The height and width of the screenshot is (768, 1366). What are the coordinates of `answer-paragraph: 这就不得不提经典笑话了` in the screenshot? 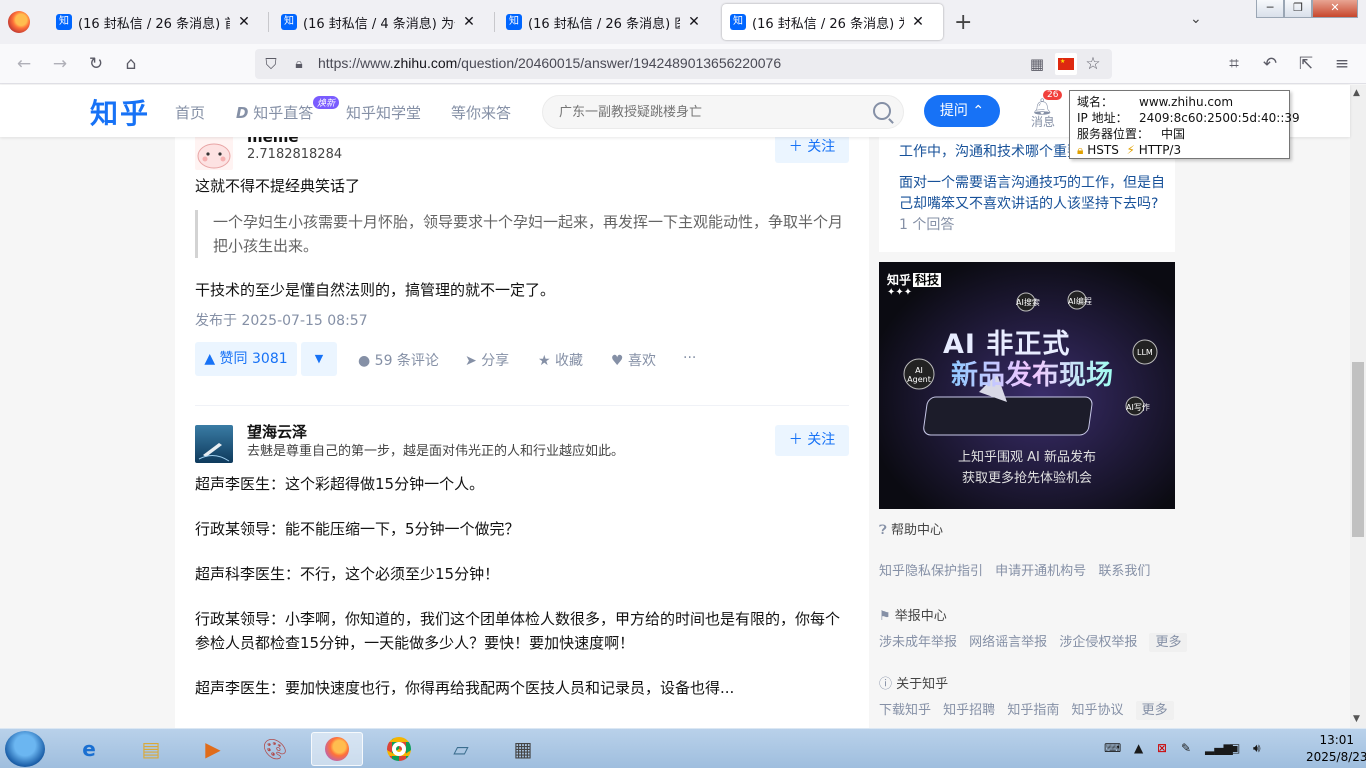 It's located at (278, 186).